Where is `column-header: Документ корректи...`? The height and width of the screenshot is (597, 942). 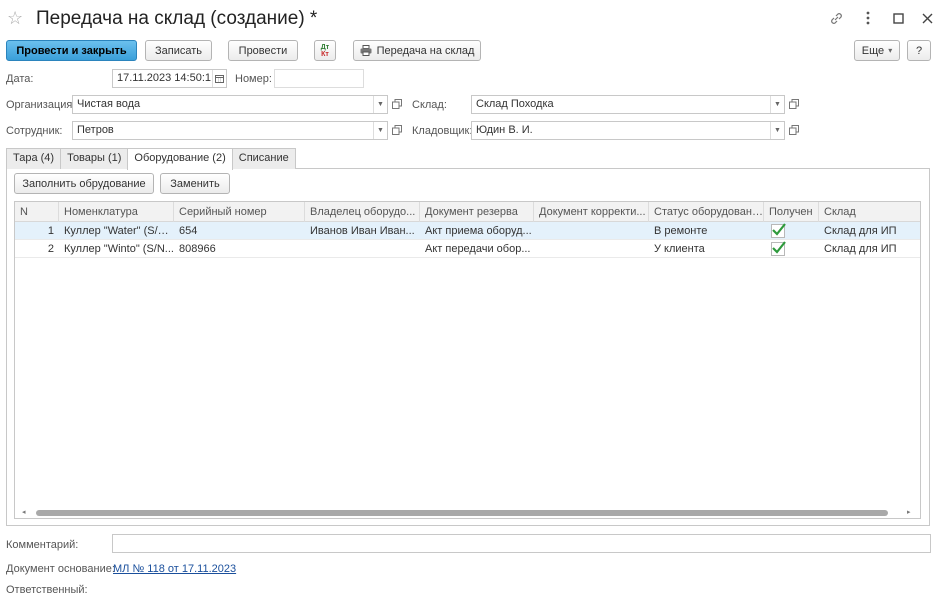 column-header: Документ корректи... is located at coordinates (591, 212).